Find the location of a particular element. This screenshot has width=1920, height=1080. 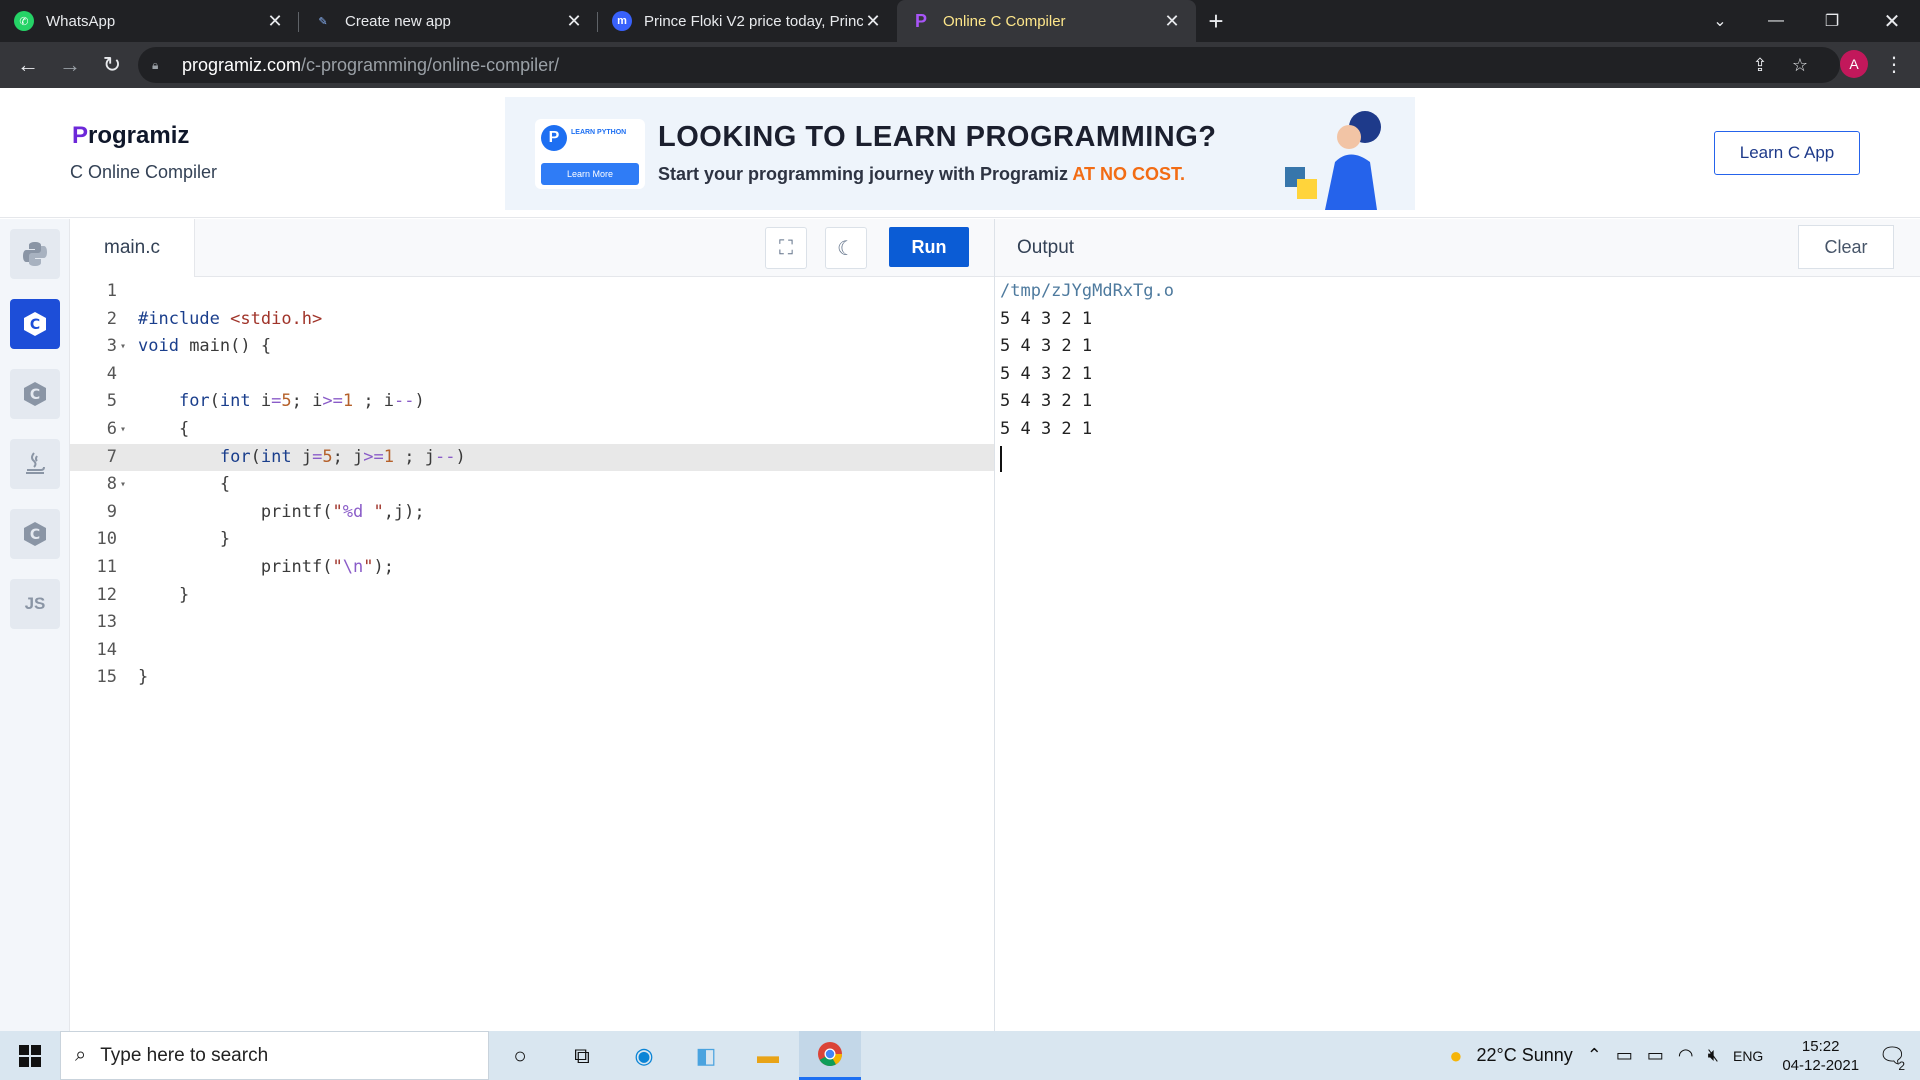

whatsapp-icon: ✆ is located at coordinates (24, 21).